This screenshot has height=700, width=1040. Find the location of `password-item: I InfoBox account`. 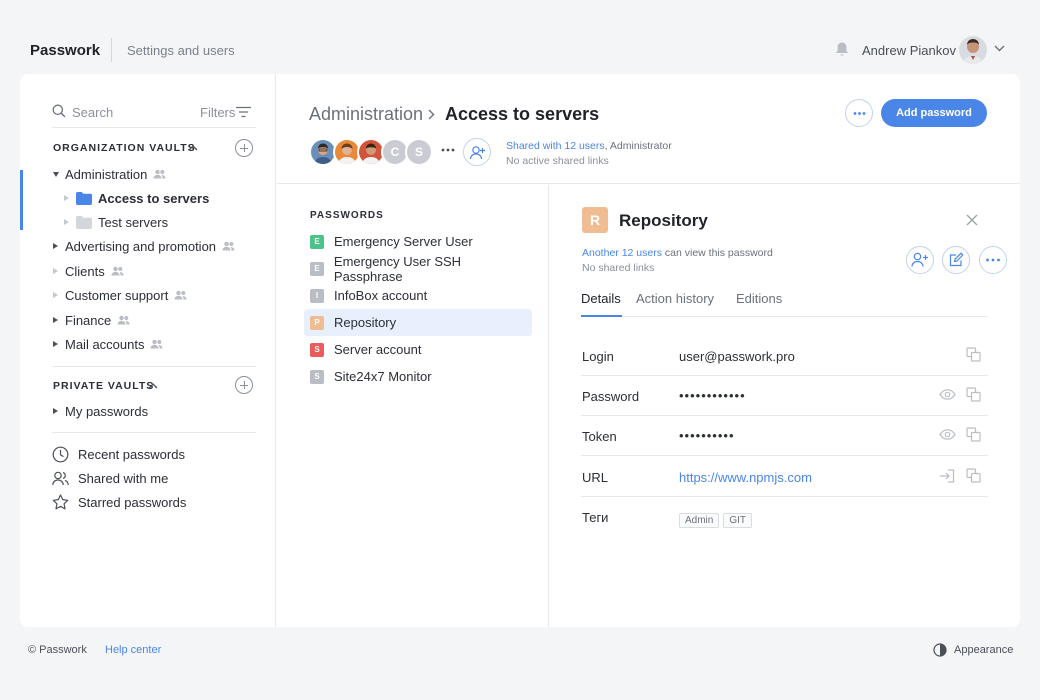

password-item: I InfoBox account is located at coordinates (418, 295).